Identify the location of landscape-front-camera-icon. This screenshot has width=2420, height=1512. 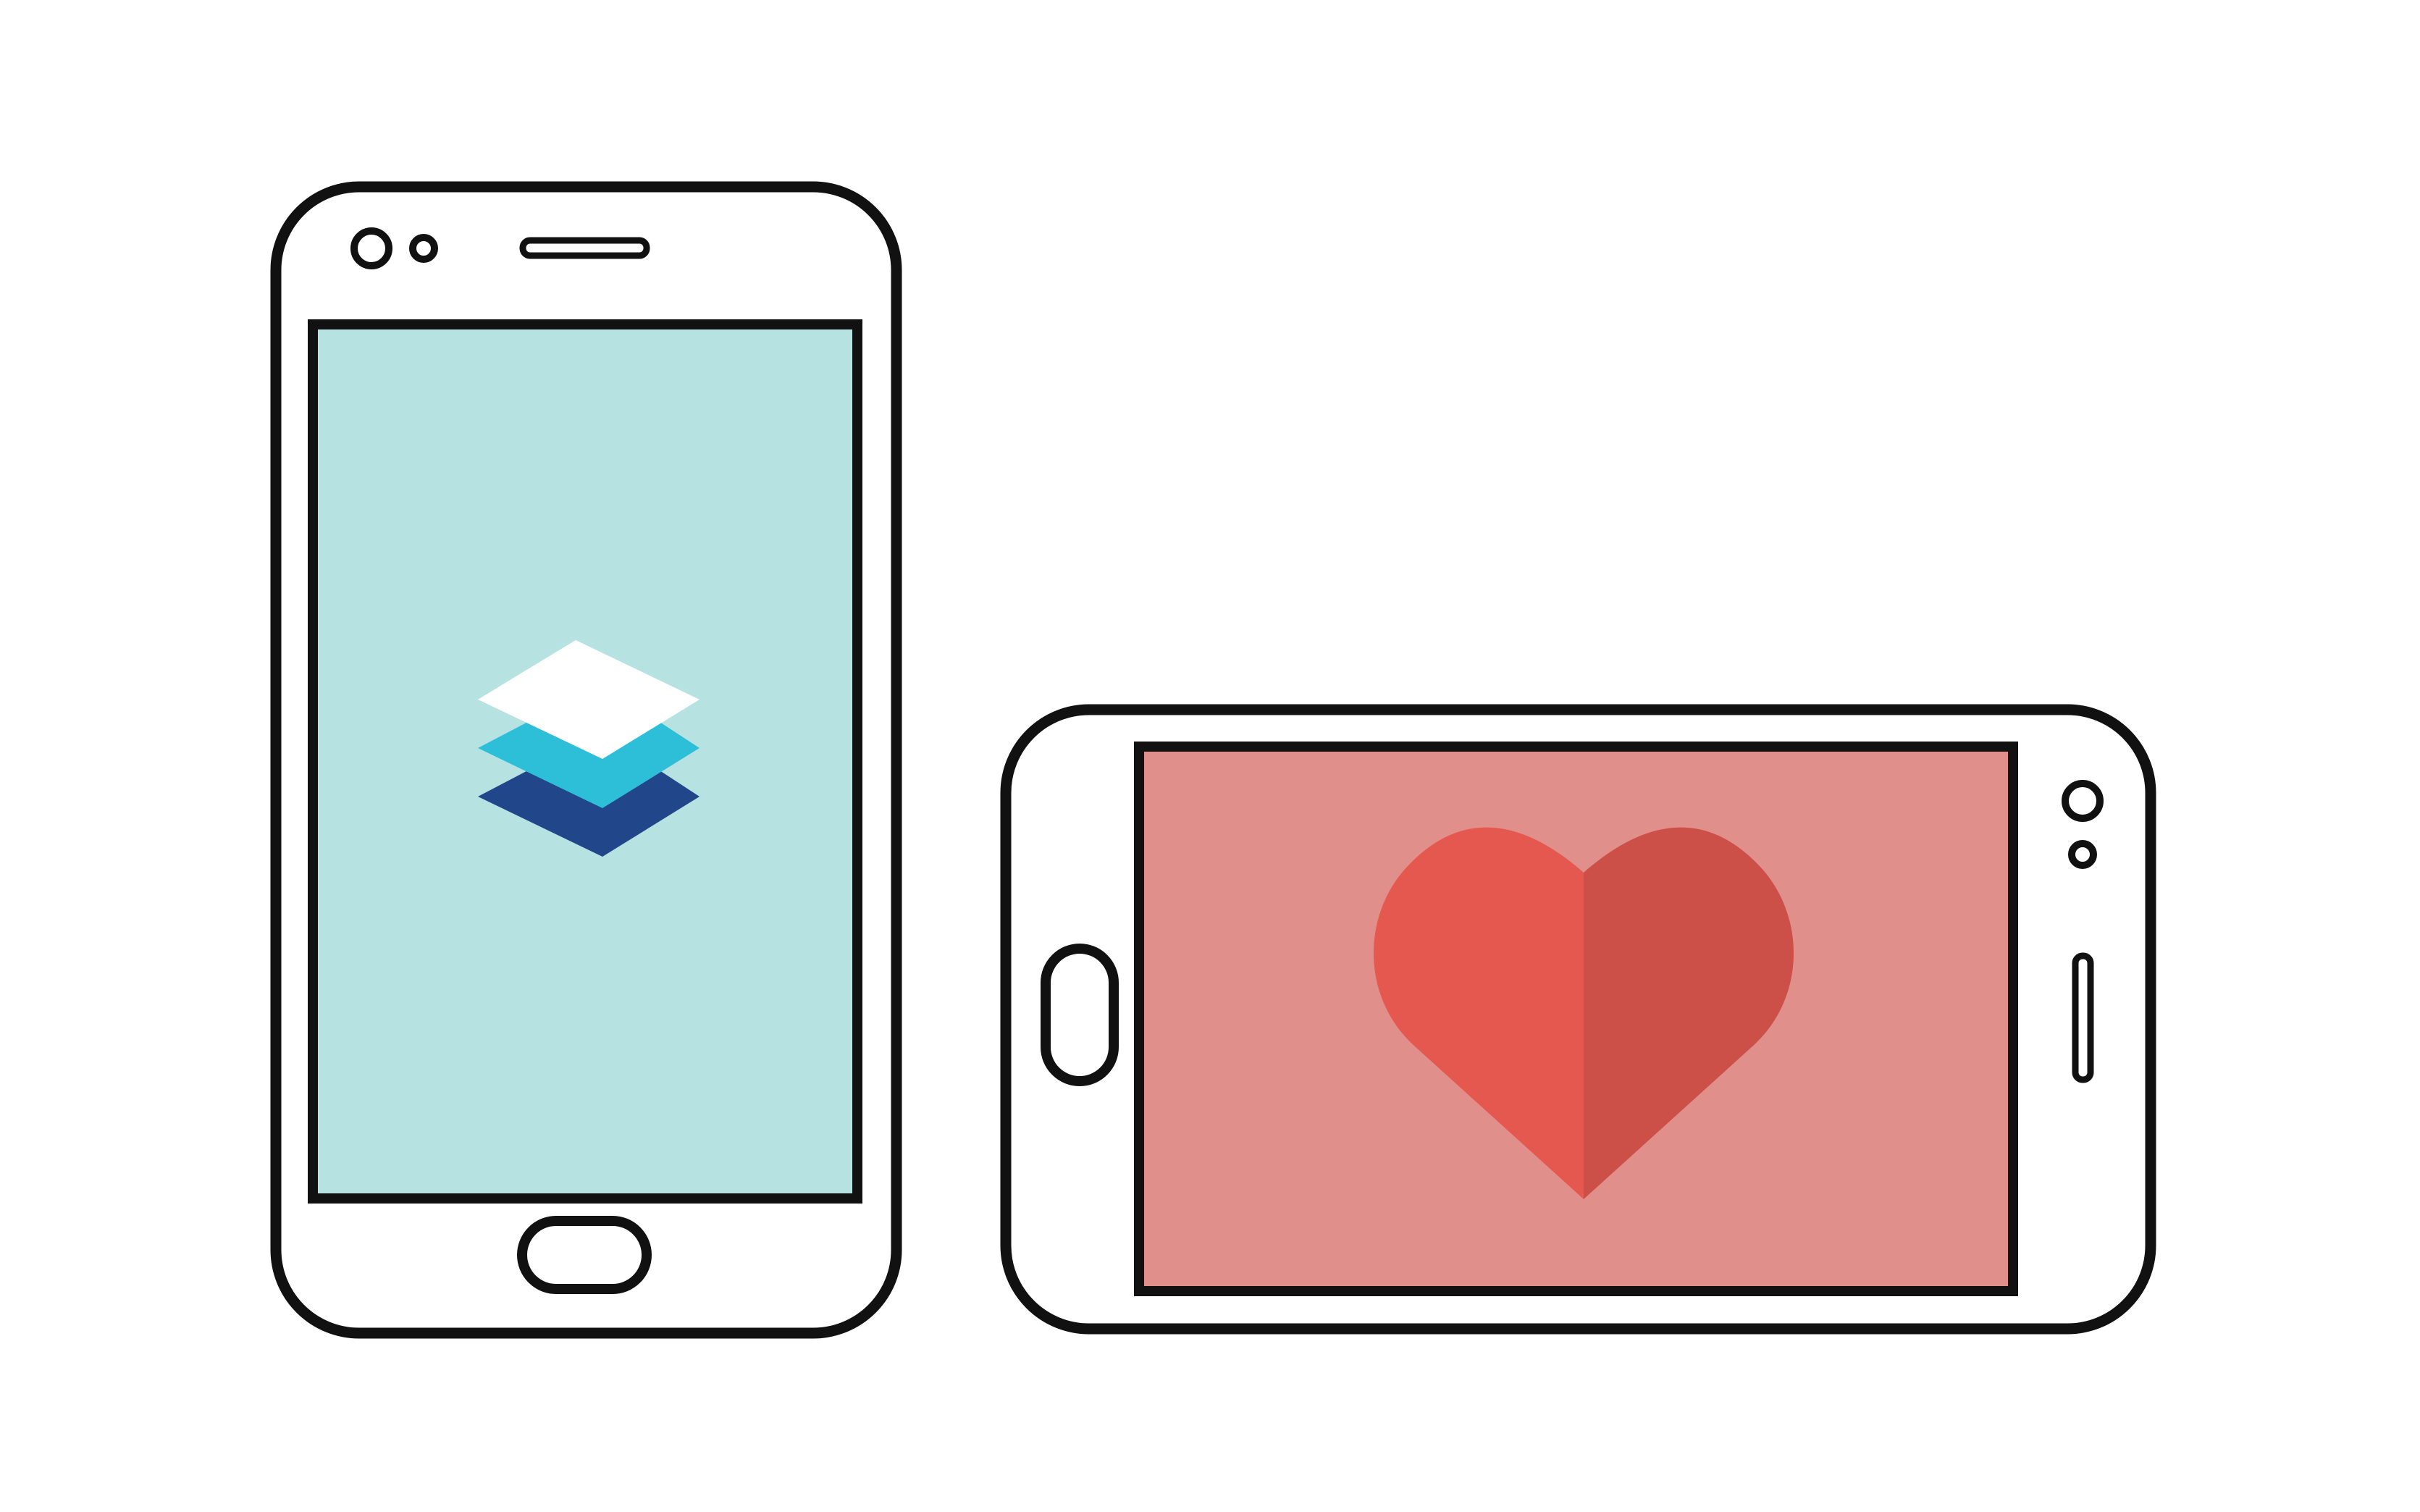
(2083, 801).